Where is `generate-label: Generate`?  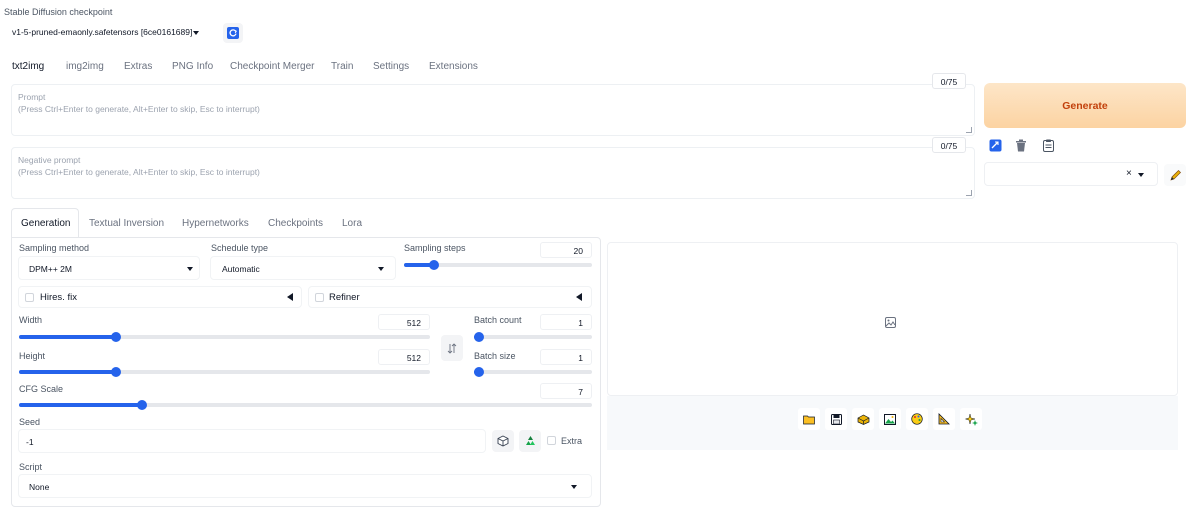
generate-label: Generate is located at coordinates (1085, 105).